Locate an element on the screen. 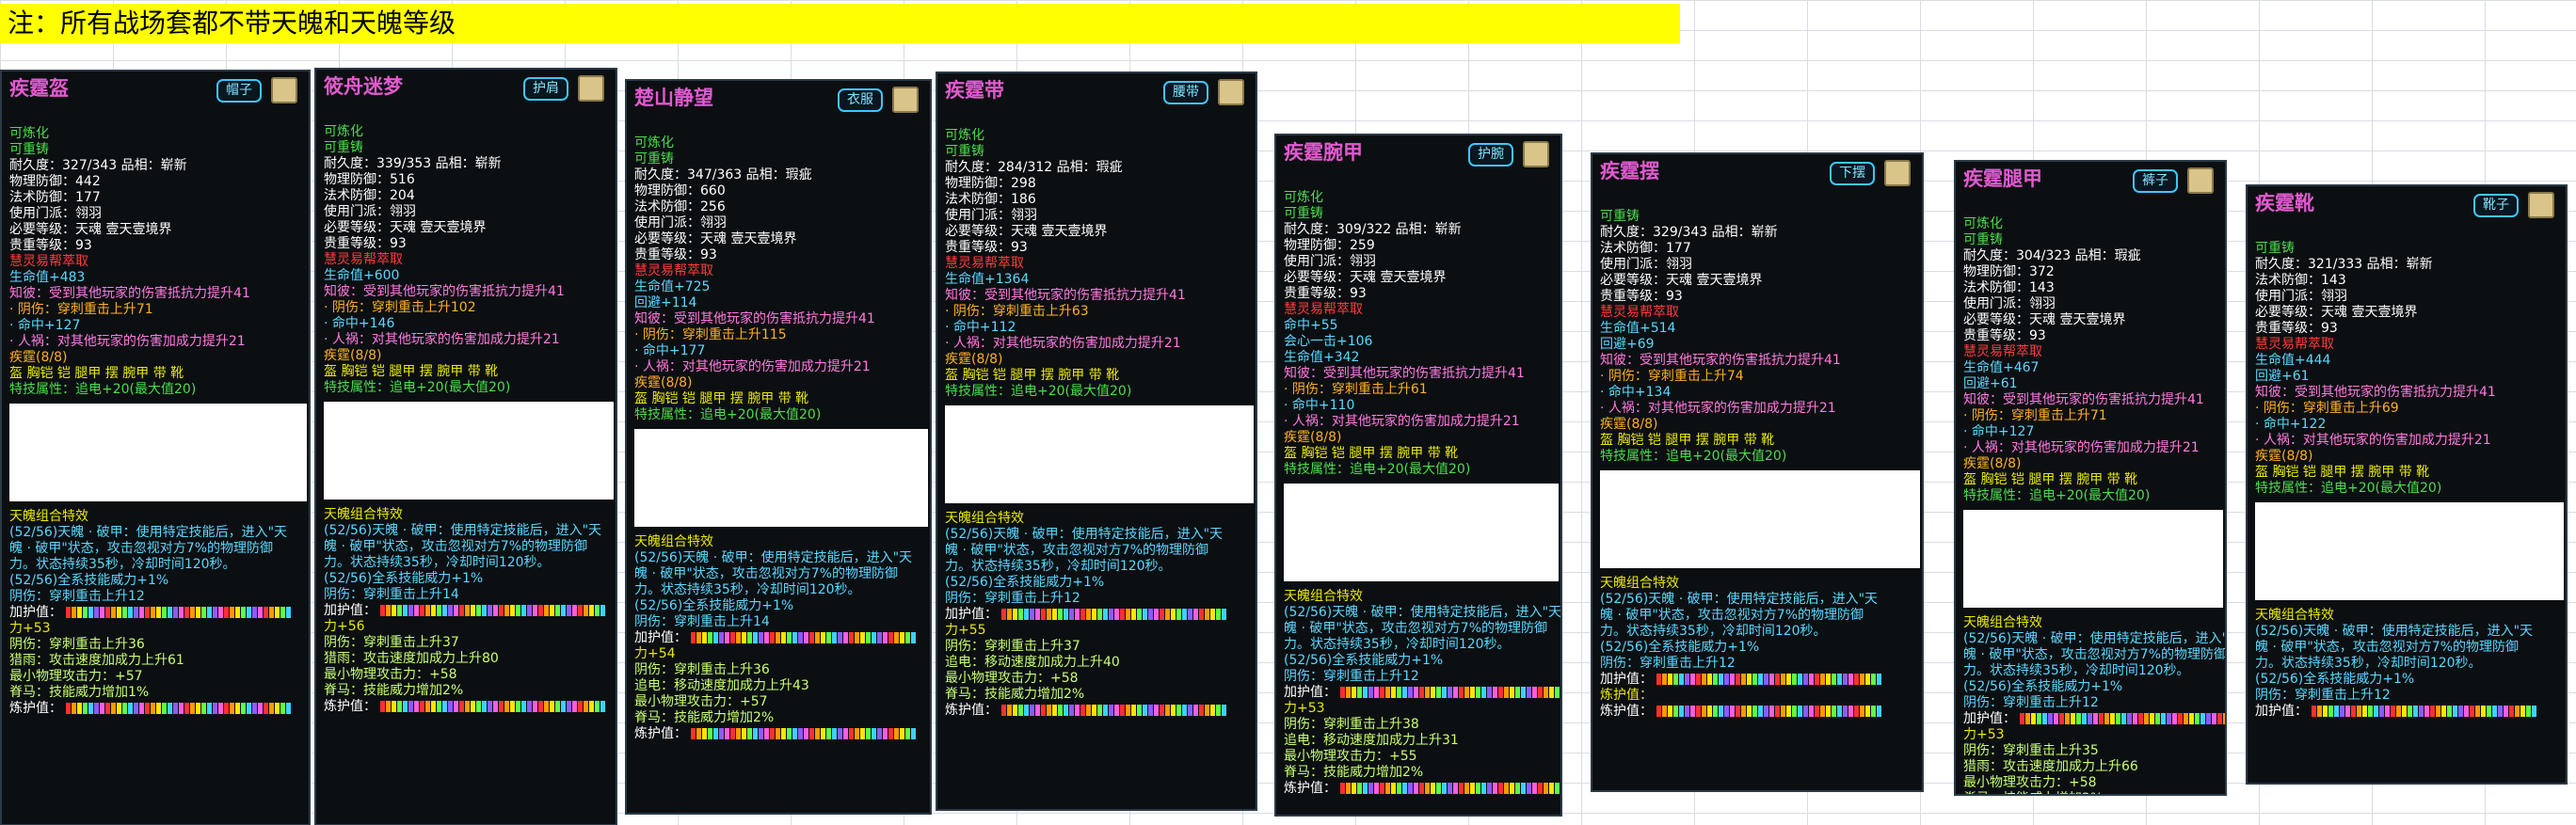 Image resolution: width=2576 pixels, height=825 pixels. slot-tag: 护肩 is located at coordinates (545, 89).